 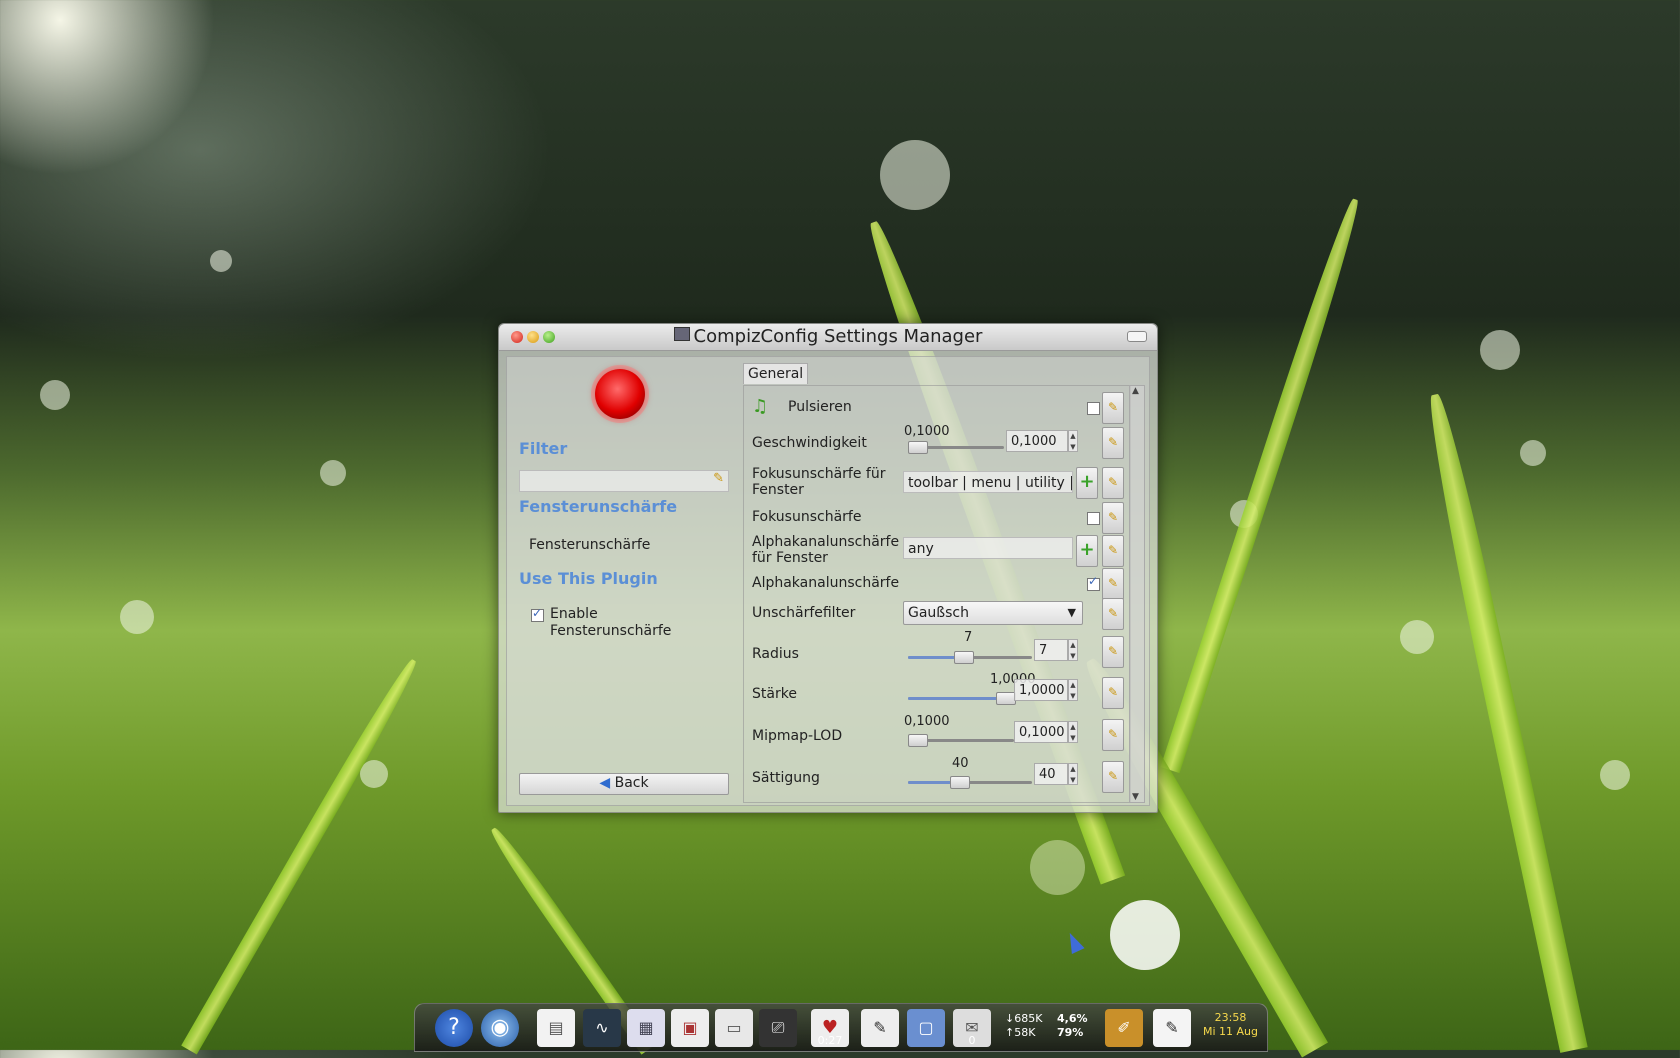 What do you see at coordinates (500, 1028) in the screenshot?
I see `browser-icon: ◉` at bounding box center [500, 1028].